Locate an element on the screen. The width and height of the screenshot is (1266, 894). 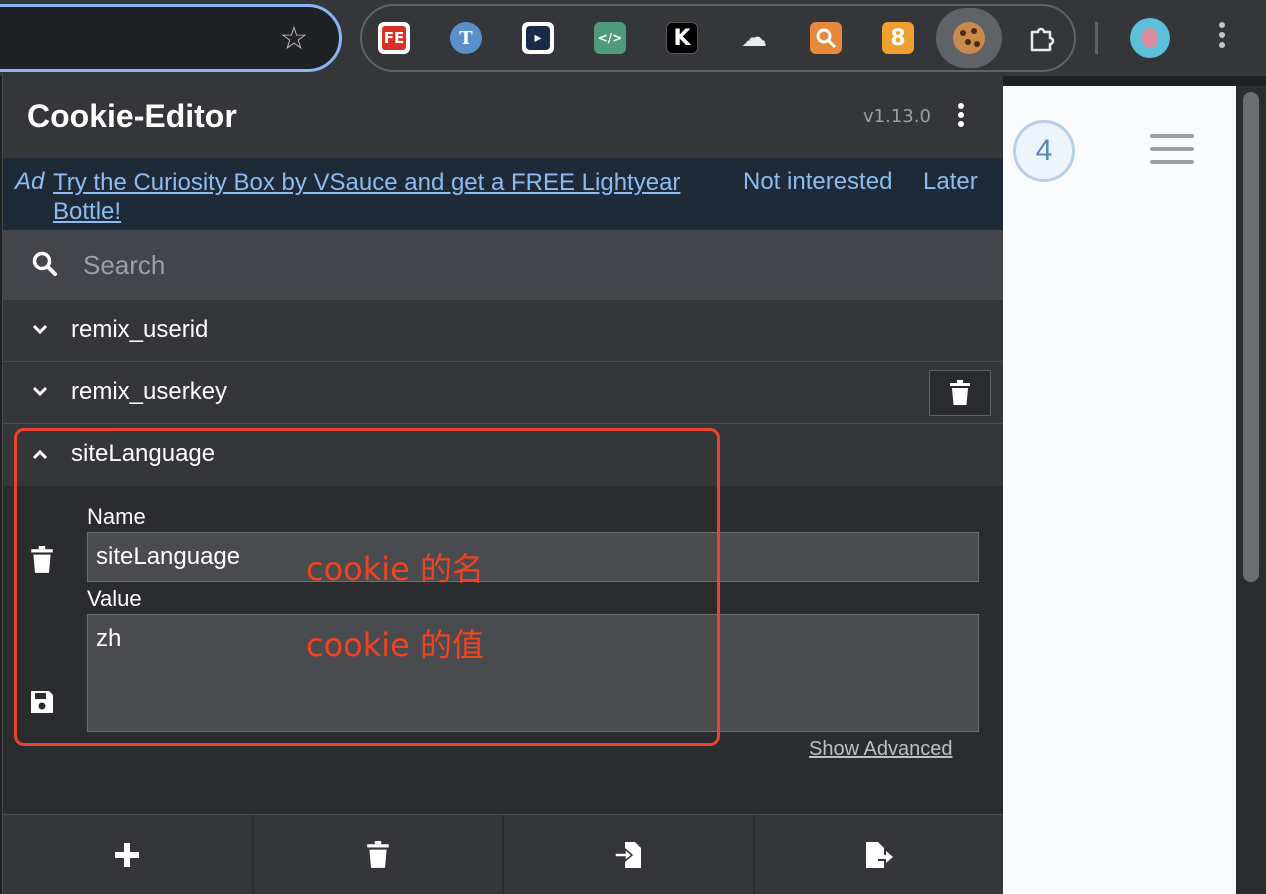
profile-avatar is located at coordinates (1150, 38).